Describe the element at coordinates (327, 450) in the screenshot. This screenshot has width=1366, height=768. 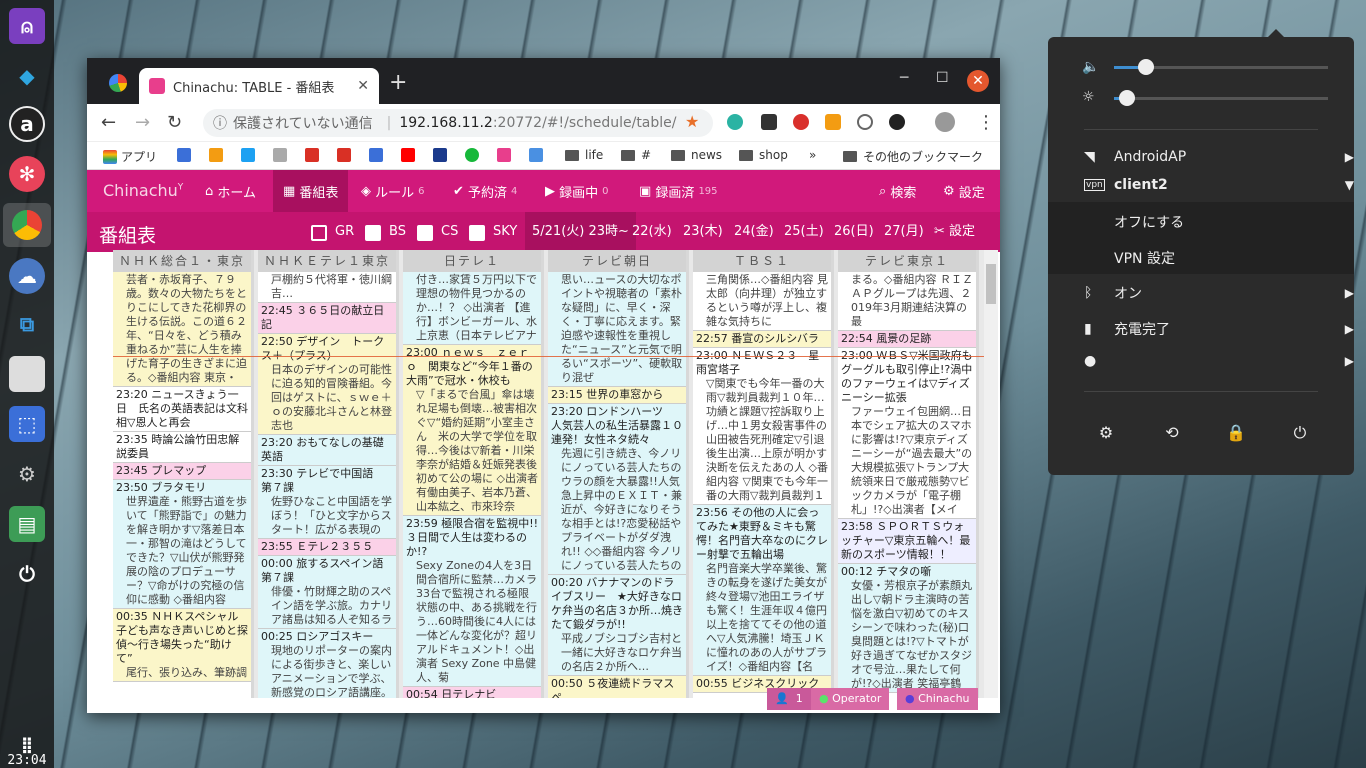
I see `program-cell: 23:20 おもてなしの基礎英語` at that location.